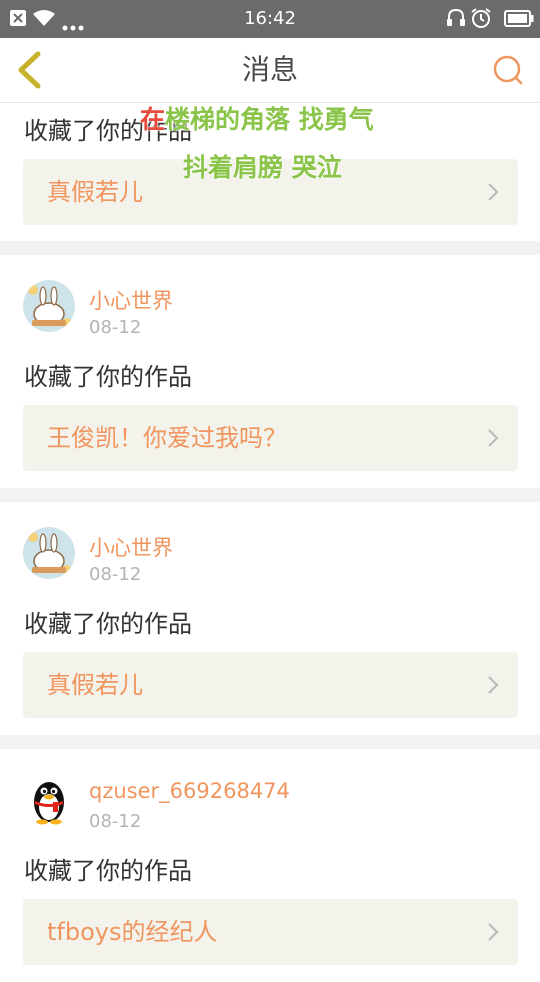 The height and width of the screenshot is (982, 540). What do you see at coordinates (456, 20) in the screenshot?
I see `headset-icon` at bounding box center [456, 20].